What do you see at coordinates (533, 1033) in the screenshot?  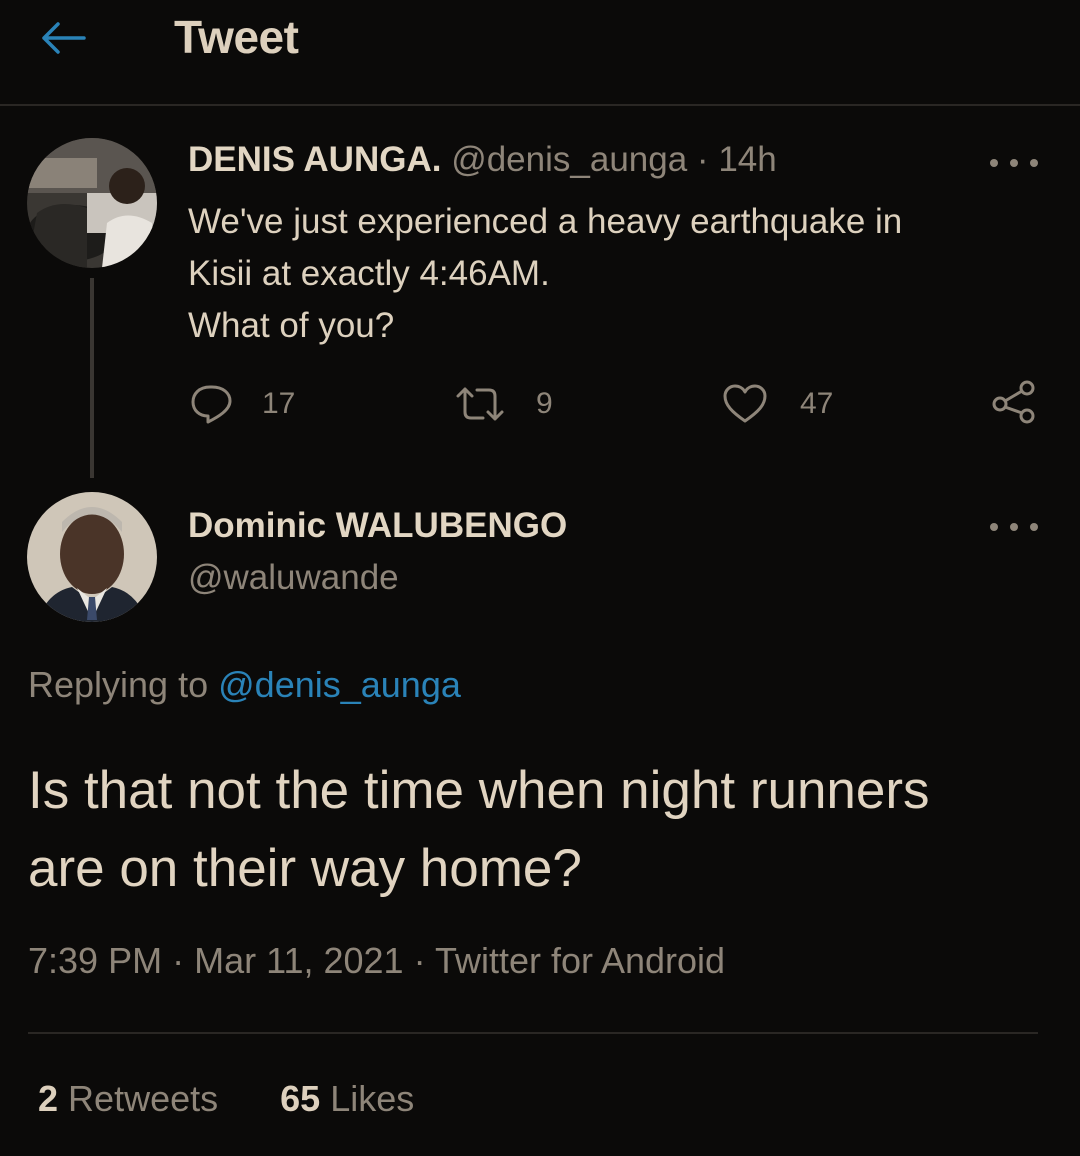 I see `divider` at bounding box center [533, 1033].